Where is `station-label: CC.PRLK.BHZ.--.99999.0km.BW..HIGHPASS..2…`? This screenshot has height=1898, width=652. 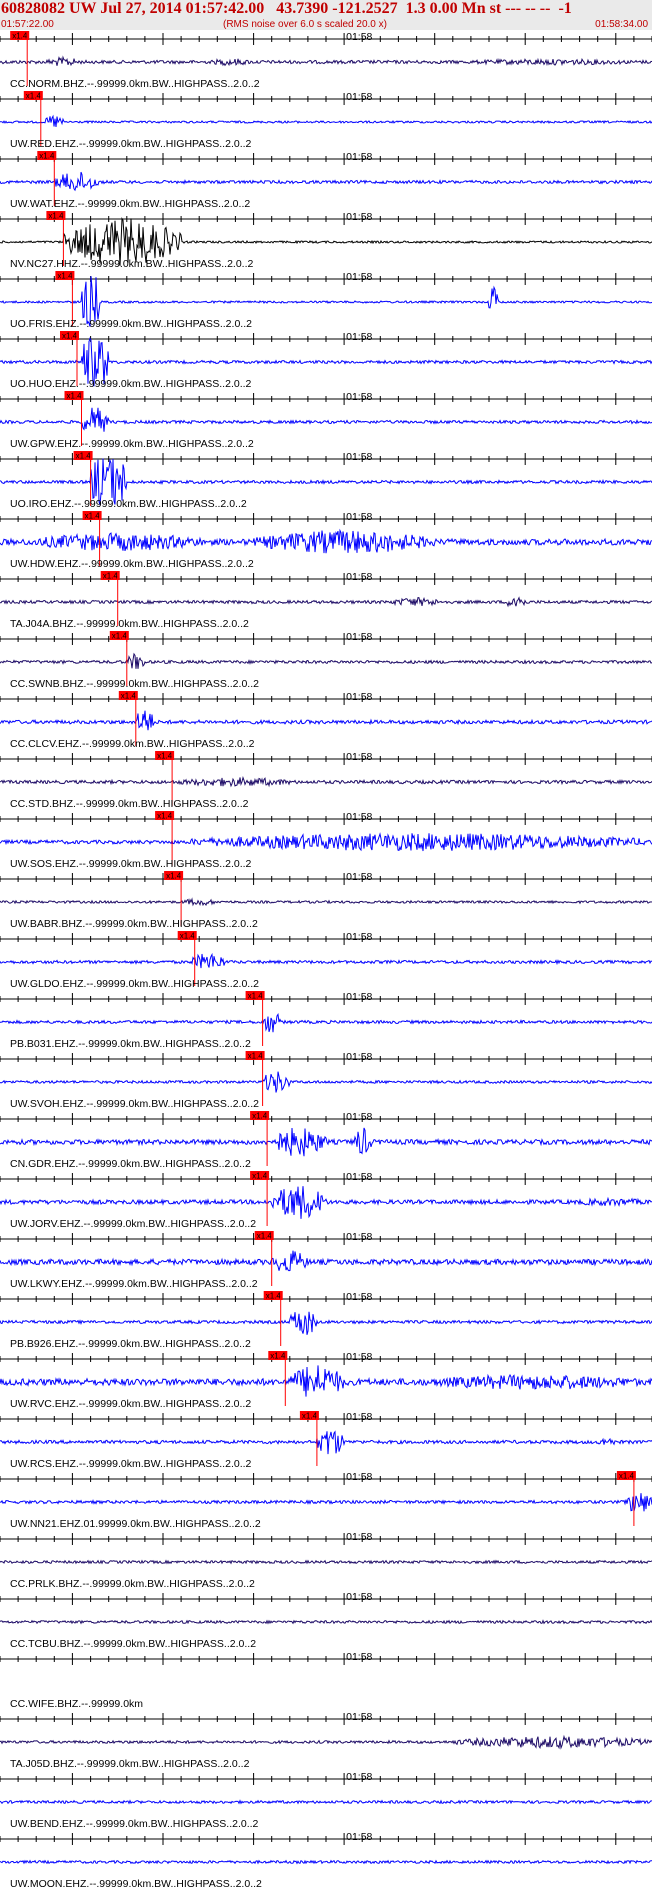
station-label: CC.PRLK.BHZ.--.99999.0km.BW..HIGHPASS..2… is located at coordinates (132, 1584).